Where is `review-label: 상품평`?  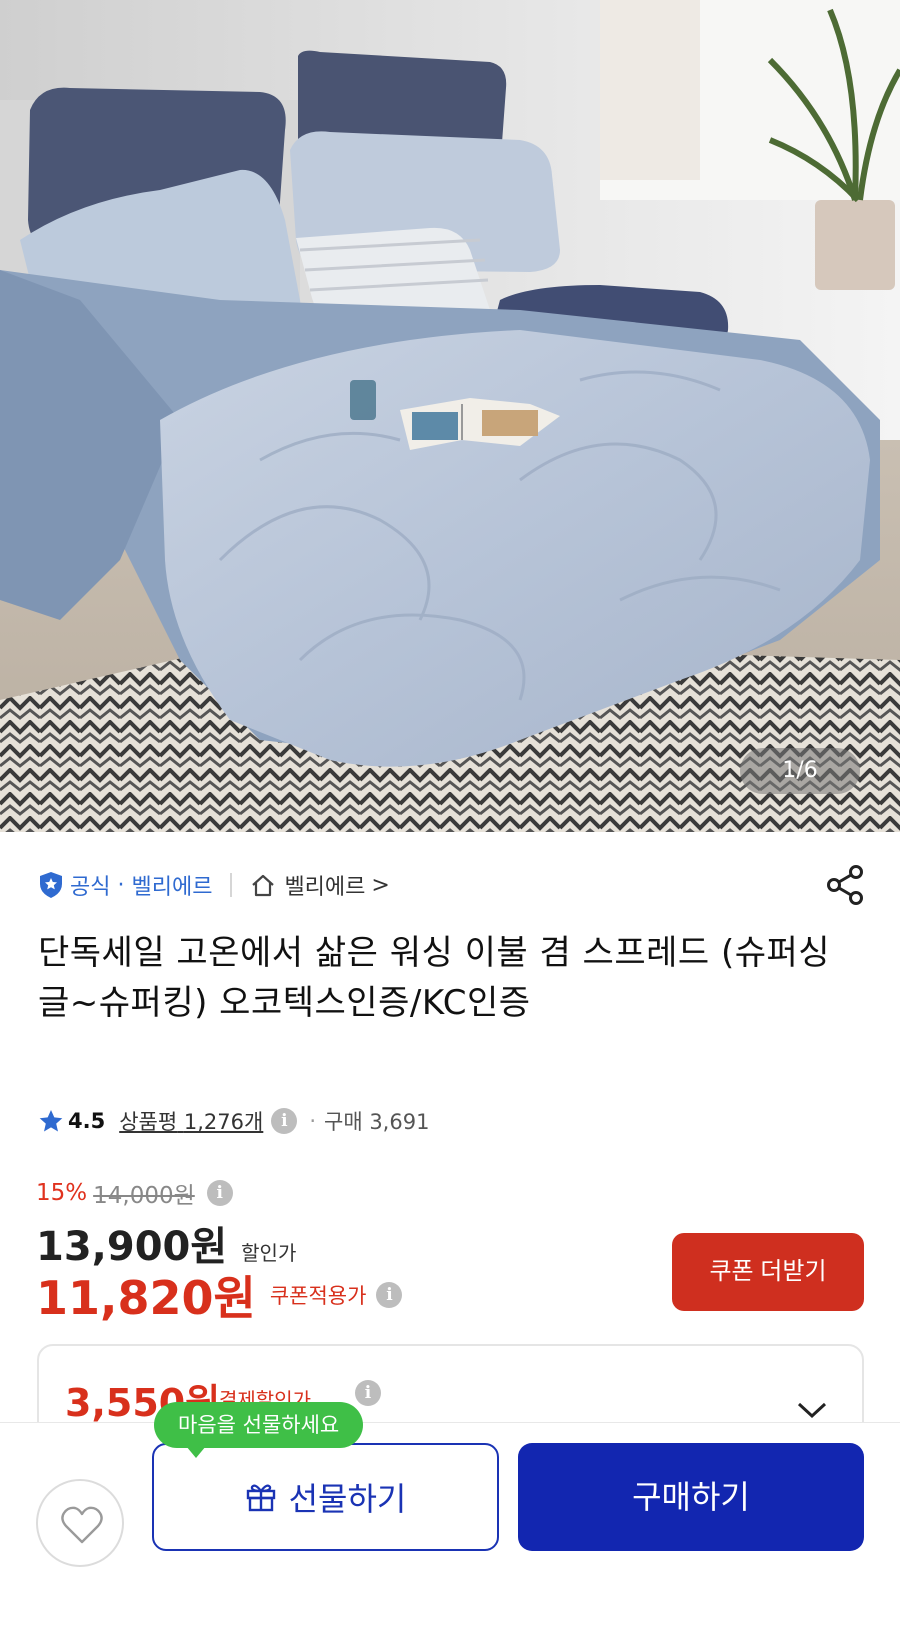 review-label: 상품평 is located at coordinates (148, 1122).